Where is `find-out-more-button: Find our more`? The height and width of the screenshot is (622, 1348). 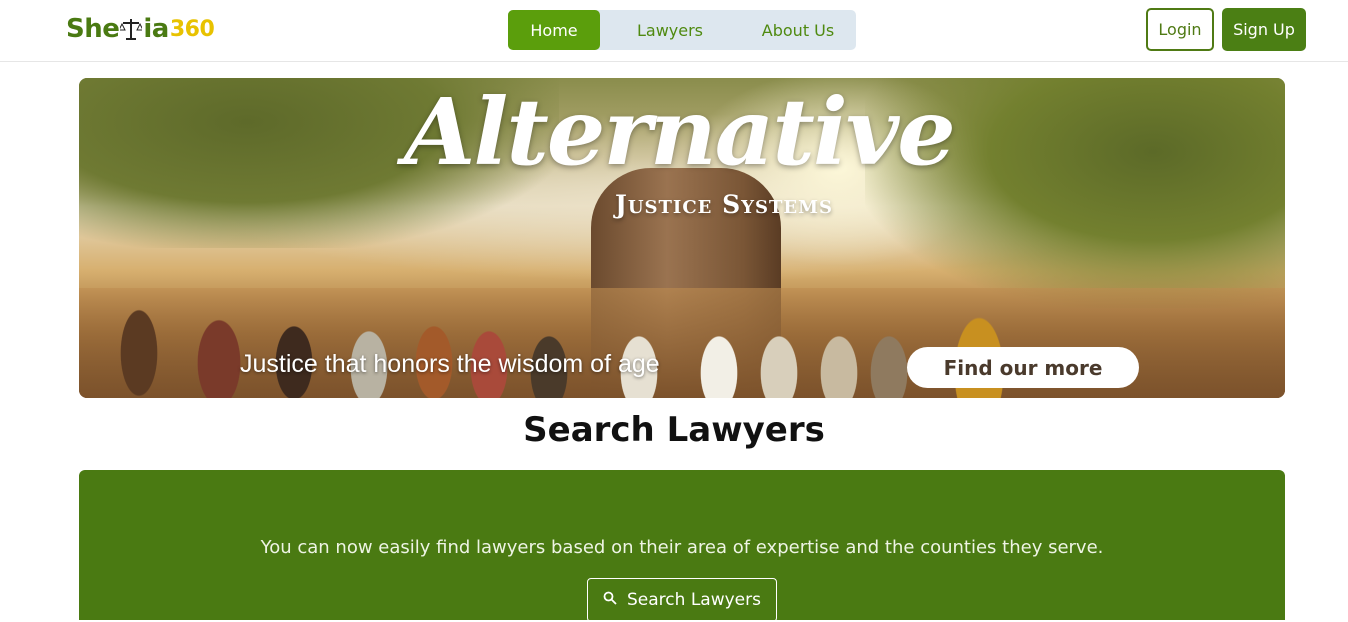
find-out-more-button: Find our more is located at coordinates (1023, 367).